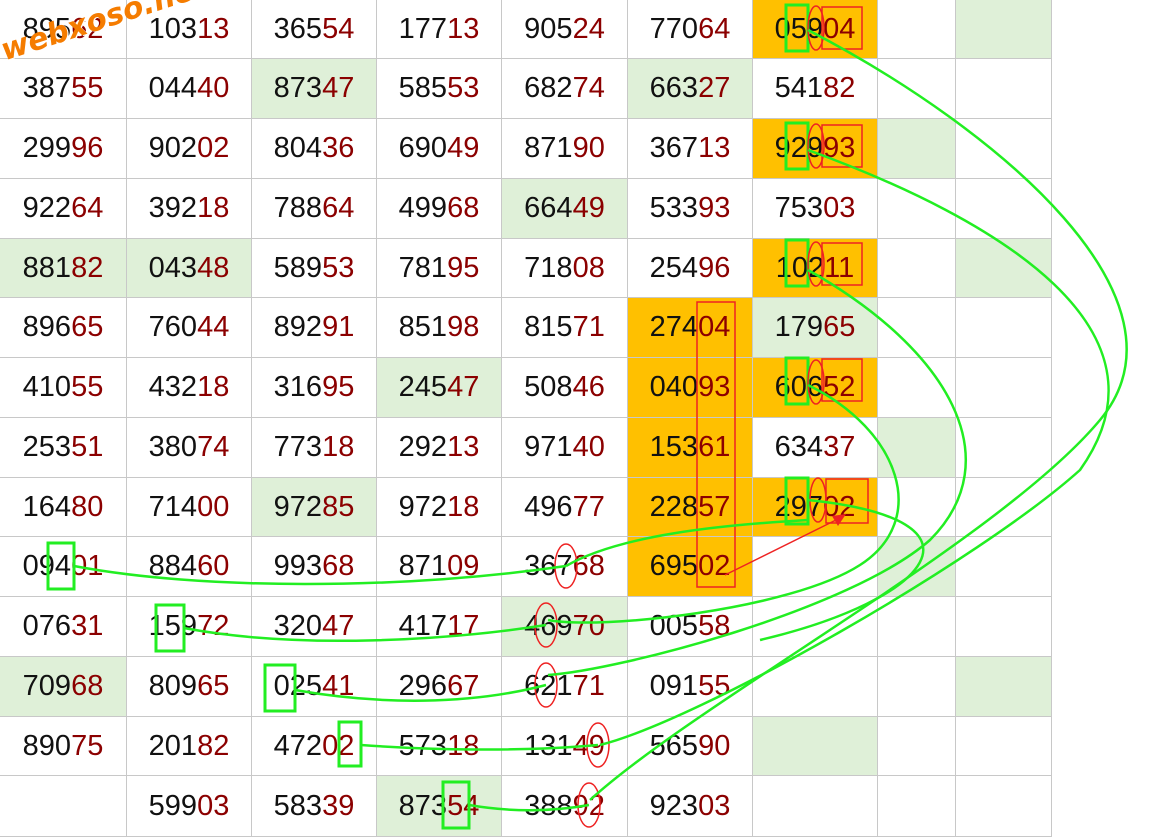 The image size is (1149, 837). Describe the element at coordinates (548, 327) in the screenshot. I see `number-prefix: 815` at that location.